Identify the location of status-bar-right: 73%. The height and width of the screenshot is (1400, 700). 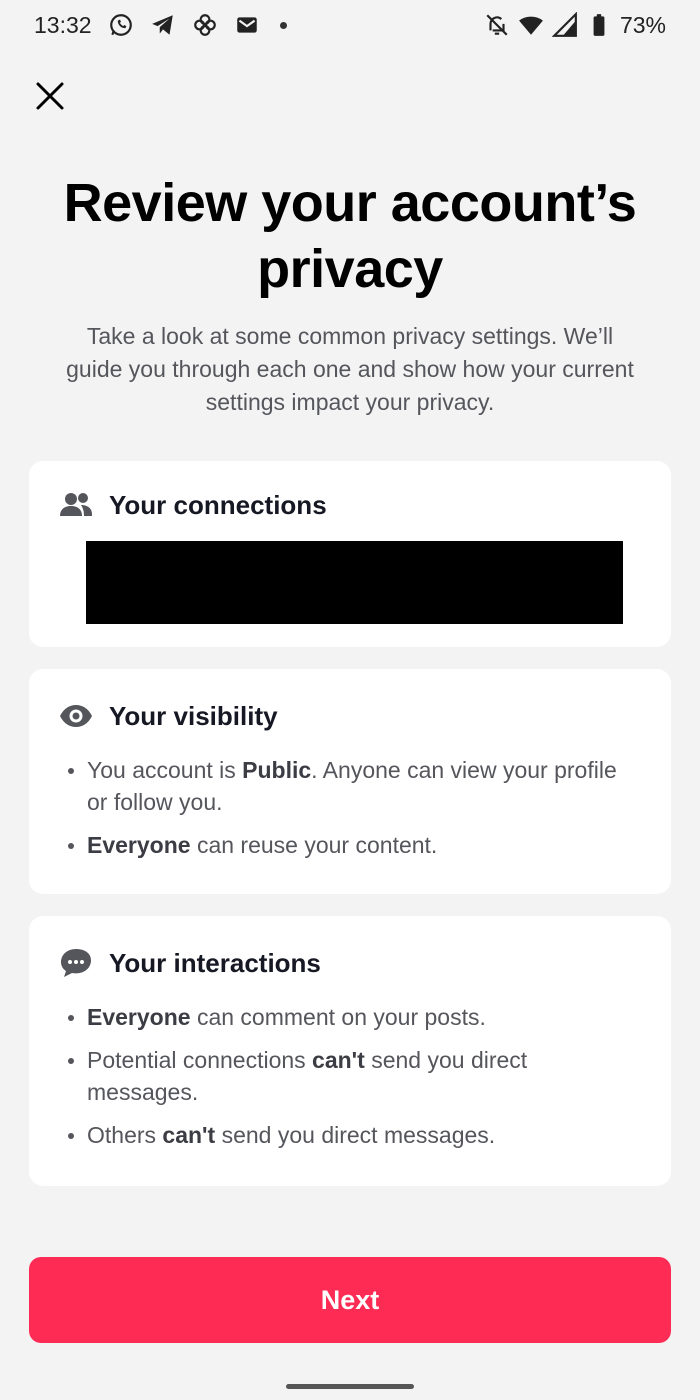
(575, 25).